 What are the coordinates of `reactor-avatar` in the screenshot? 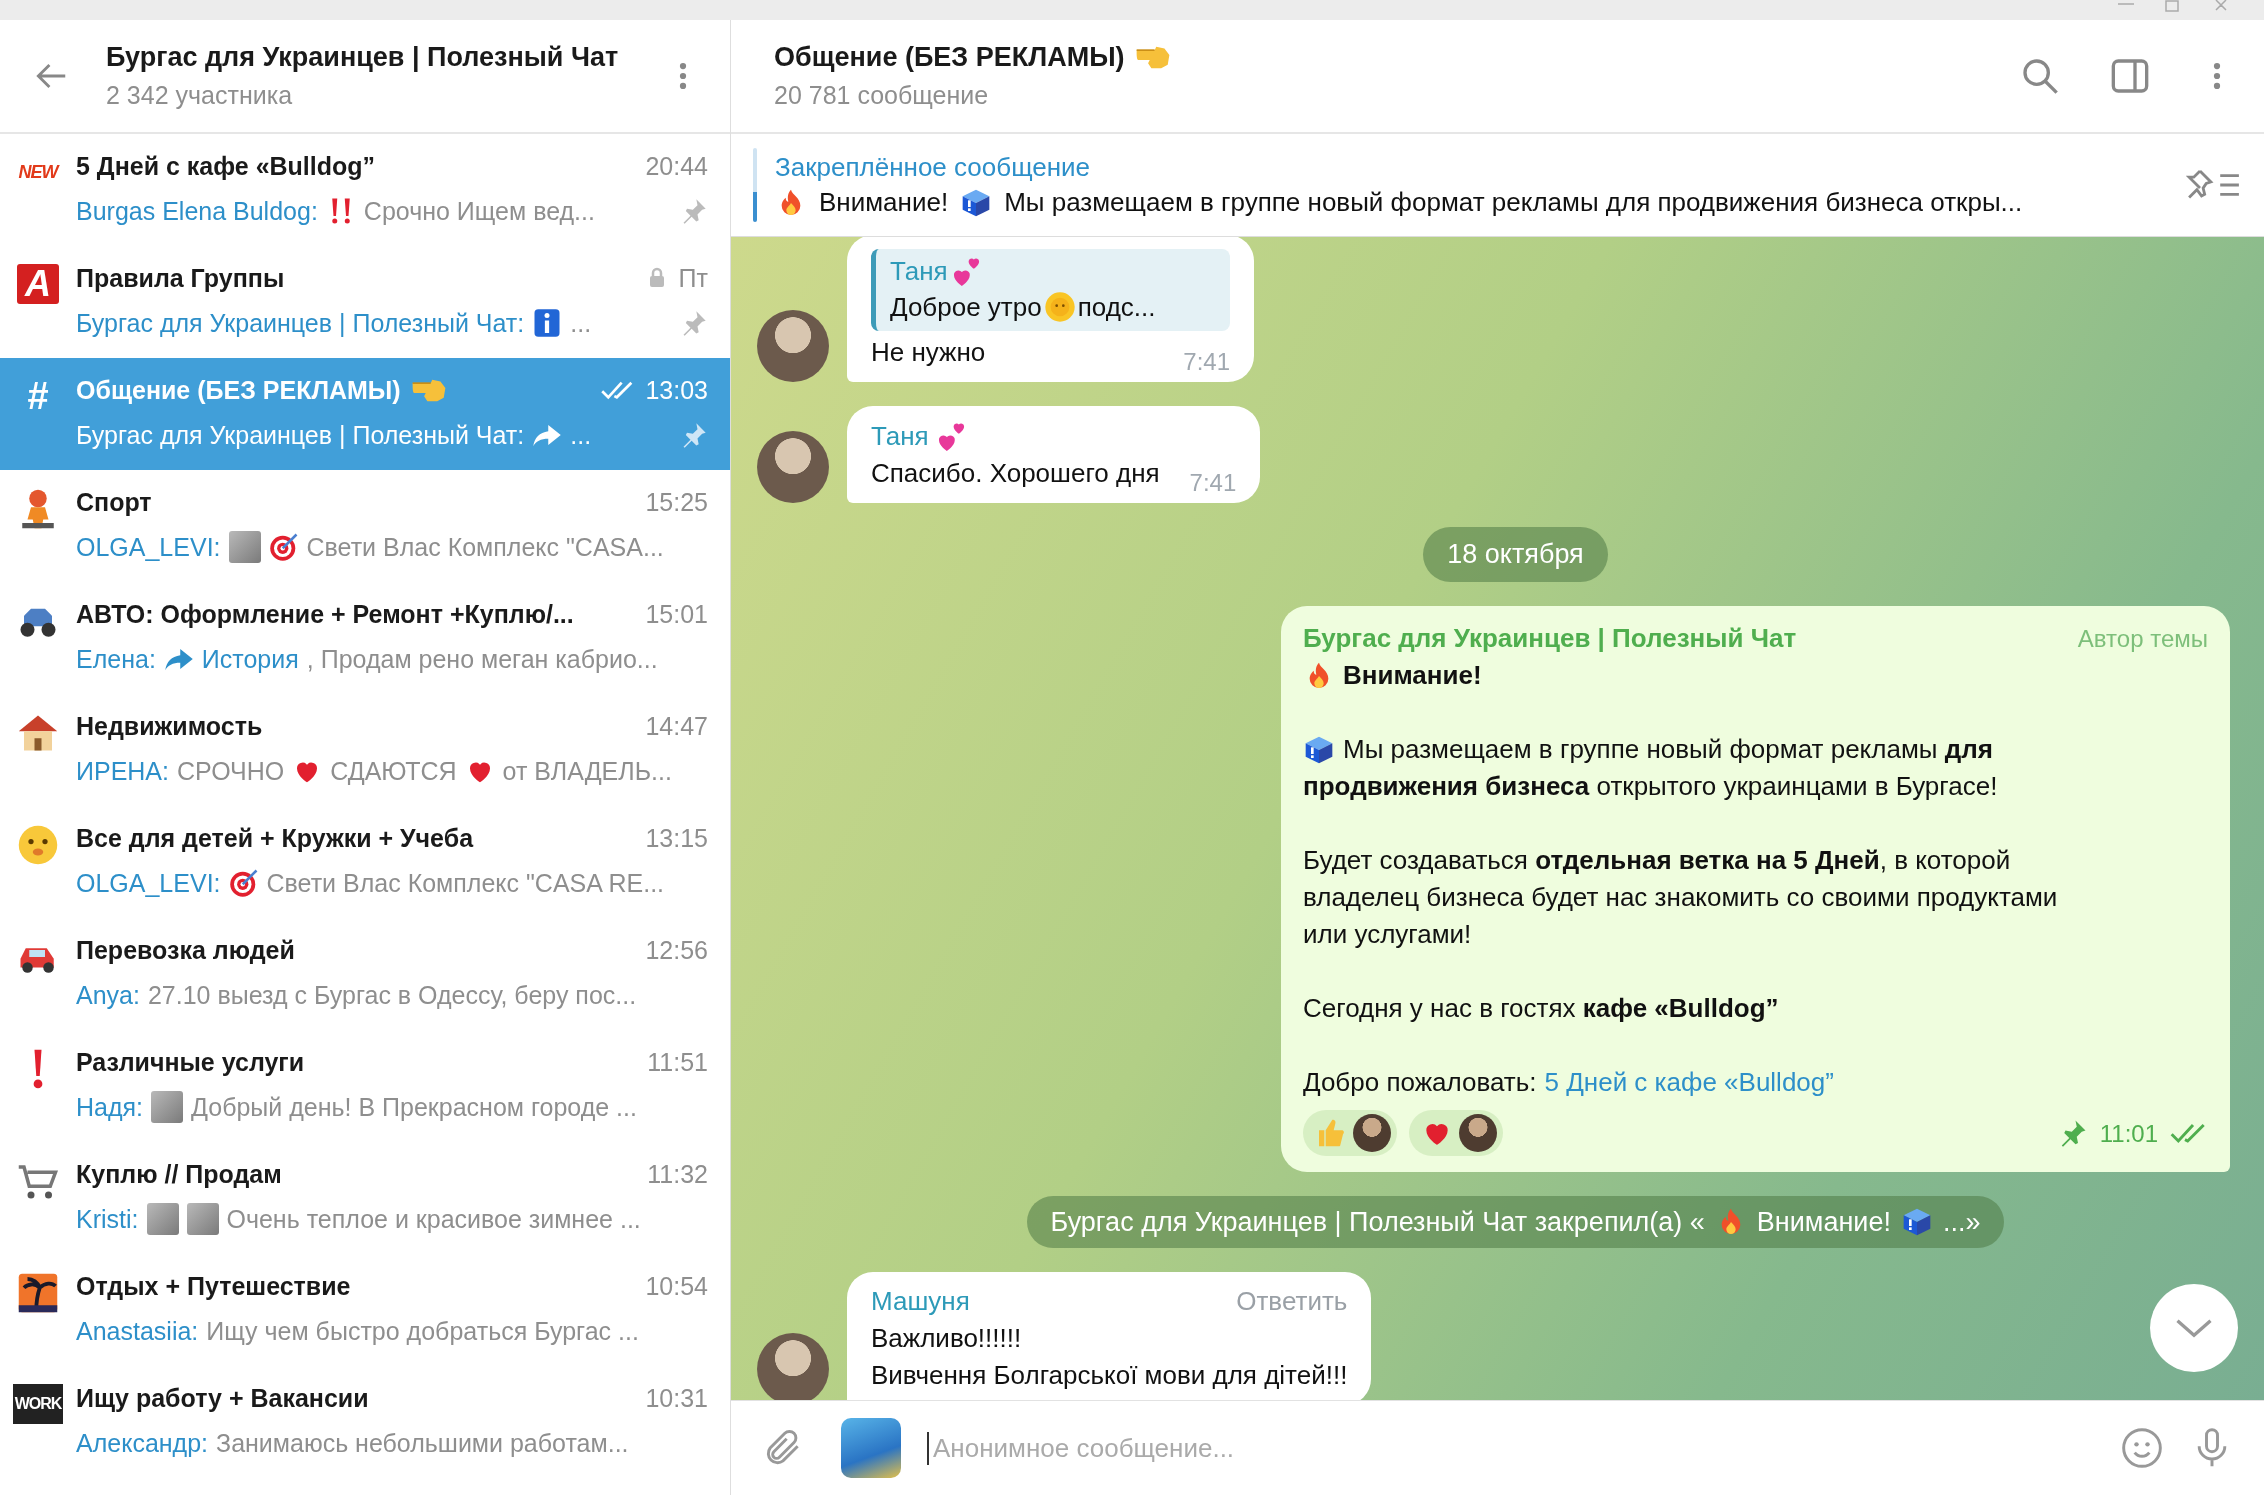 It's located at (1372, 1133).